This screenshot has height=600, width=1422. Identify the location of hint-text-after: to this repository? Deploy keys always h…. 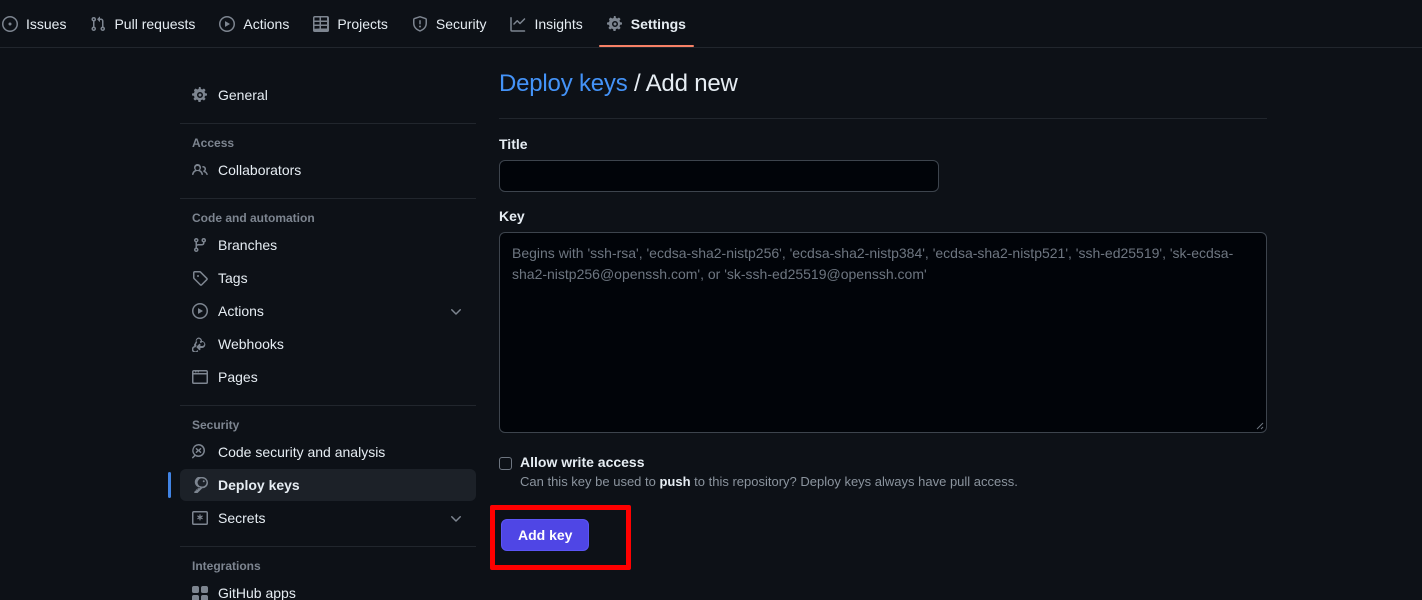
(854, 482).